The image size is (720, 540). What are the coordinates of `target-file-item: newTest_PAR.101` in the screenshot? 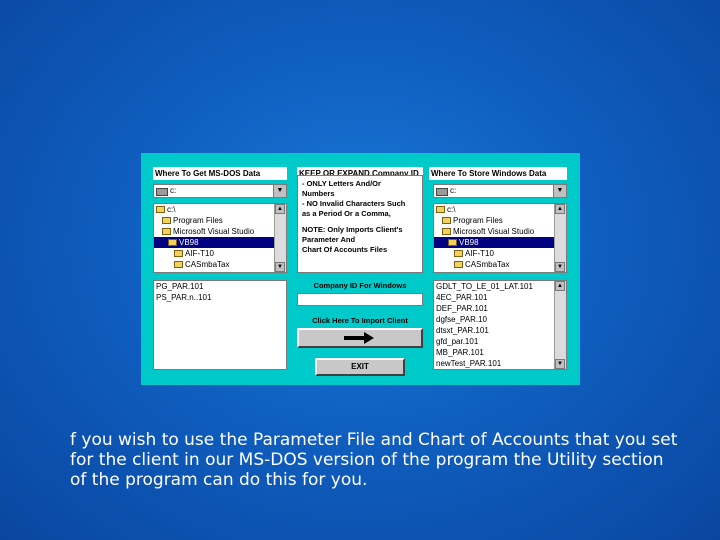 It's located at (500, 363).